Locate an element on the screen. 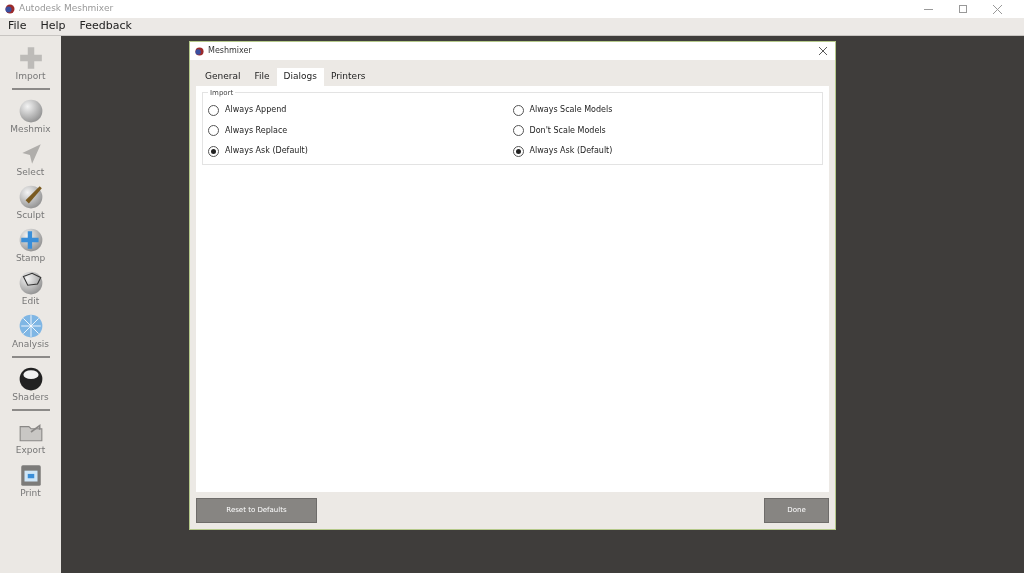 The width and height of the screenshot is (1024, 573). sphere-stamp-icon is located at coordinates (30, 240).